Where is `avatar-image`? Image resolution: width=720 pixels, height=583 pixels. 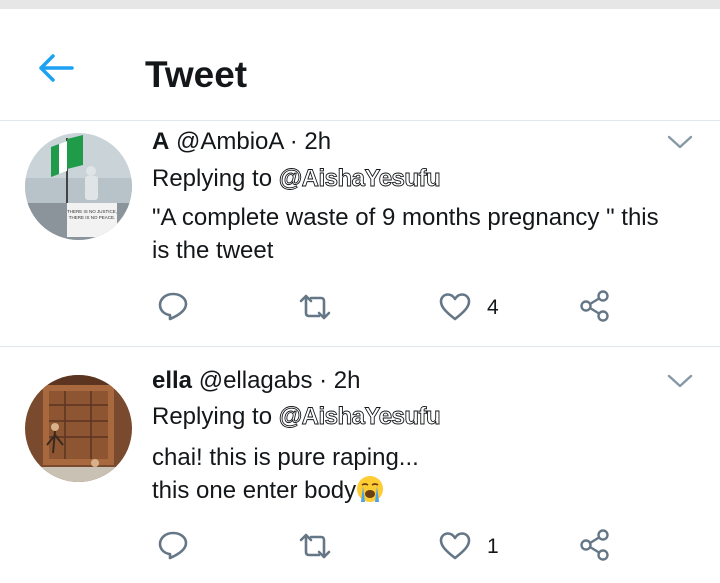 avatar-image is located at coordinates (78, 428).